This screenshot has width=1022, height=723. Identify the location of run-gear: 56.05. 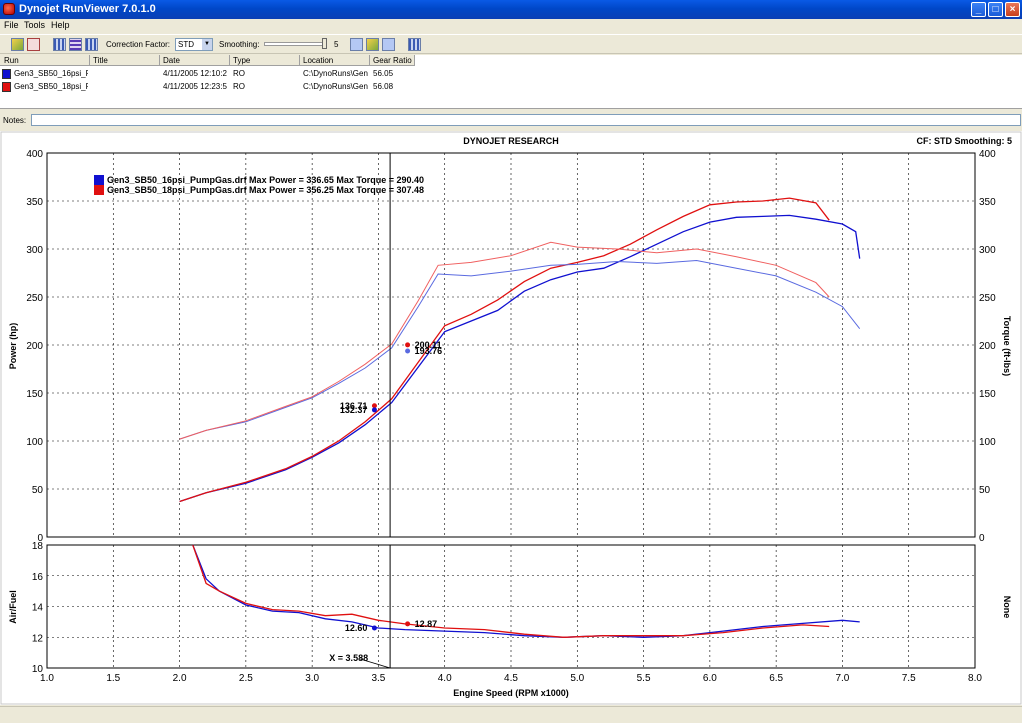
(383, 73).